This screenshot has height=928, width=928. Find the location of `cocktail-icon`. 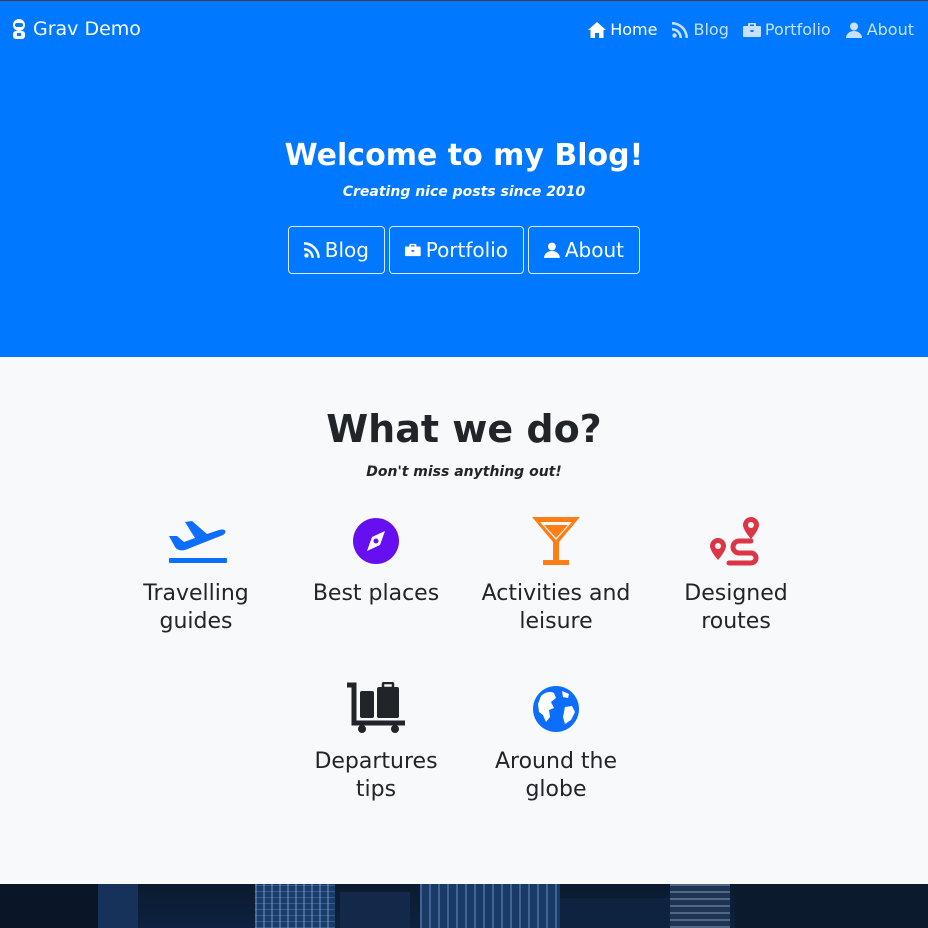

cocktail-icon is located at coordinates (556, 541).